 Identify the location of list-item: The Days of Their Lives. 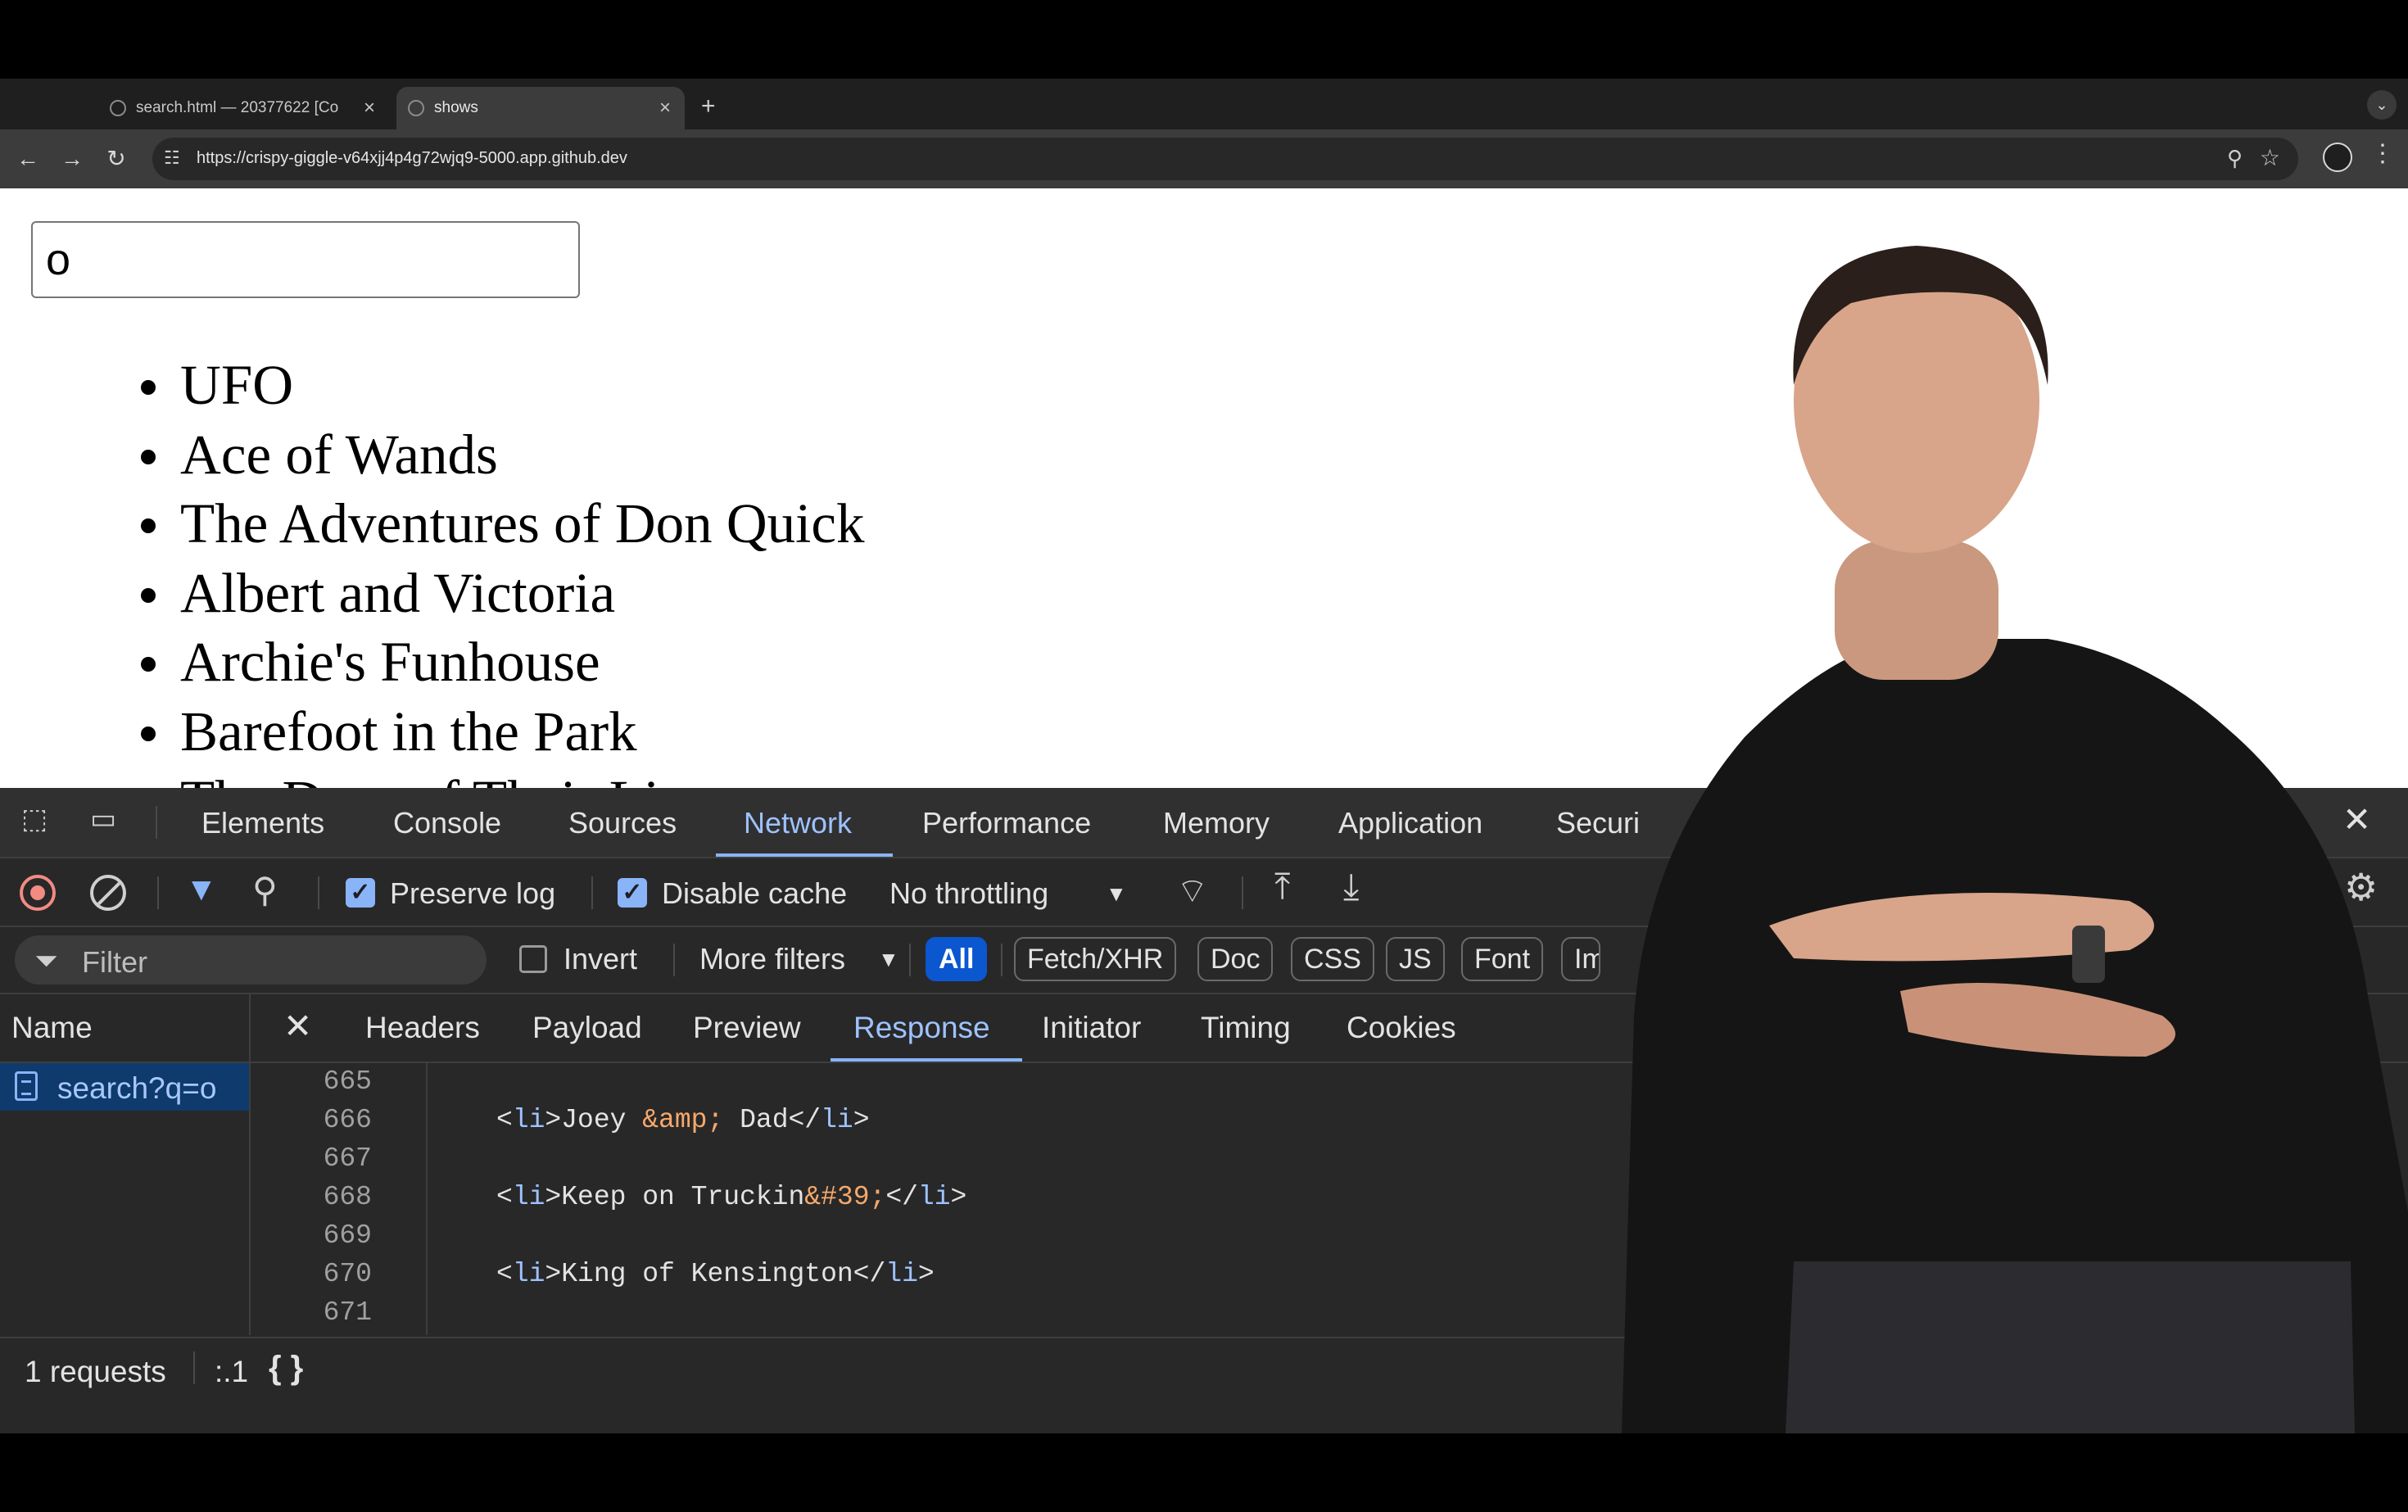
(522, 777).